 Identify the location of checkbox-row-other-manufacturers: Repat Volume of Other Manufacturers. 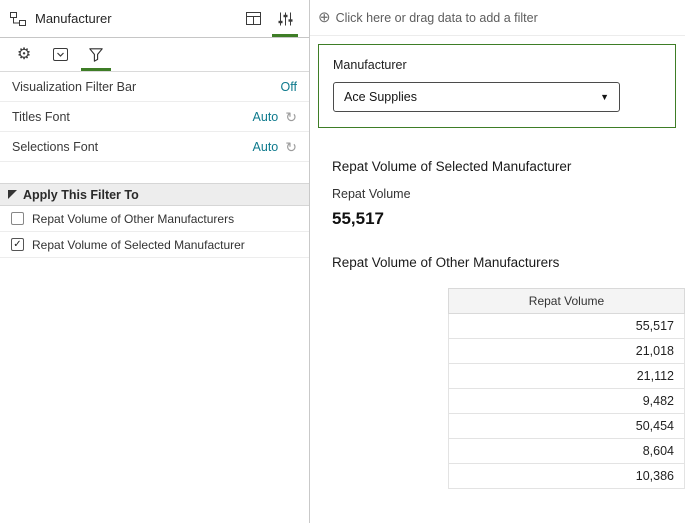
(154, 219).